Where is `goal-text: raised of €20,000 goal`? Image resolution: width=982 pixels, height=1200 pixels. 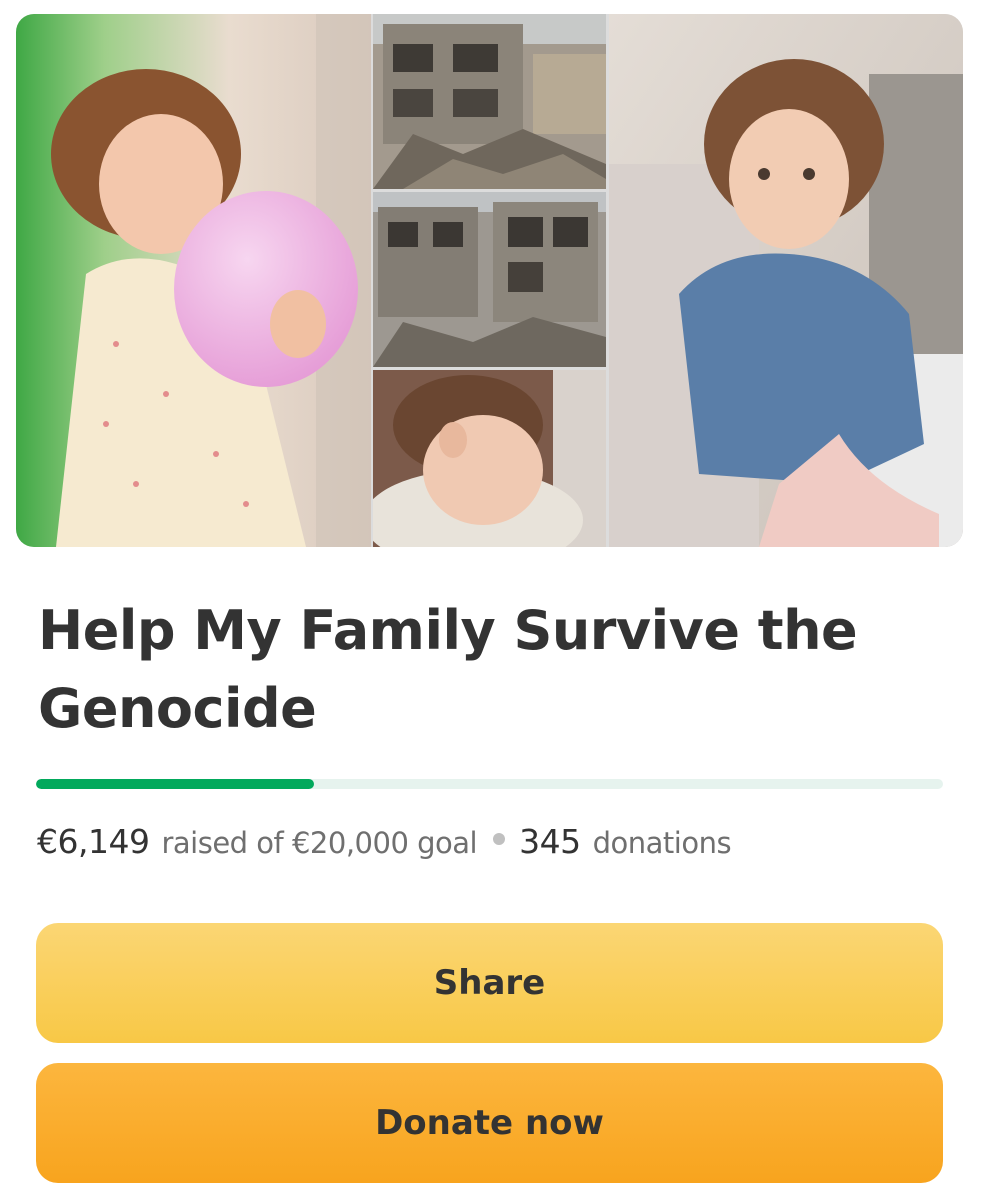 goal-text: raised of €20,000 goal is located at coordinates (319, 843).